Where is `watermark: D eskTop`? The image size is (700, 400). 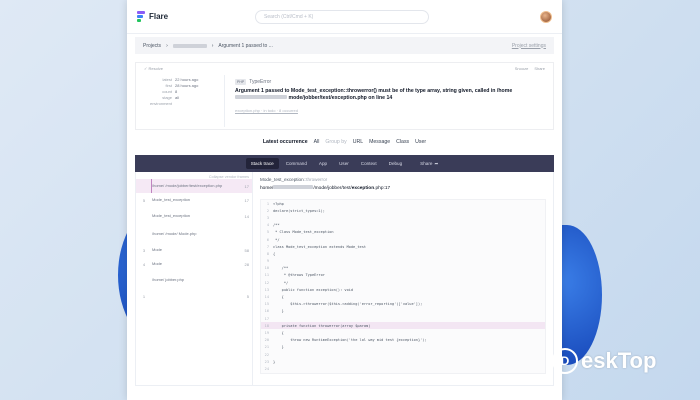 watermark: D eskTop is located at coordinates (604, 361).